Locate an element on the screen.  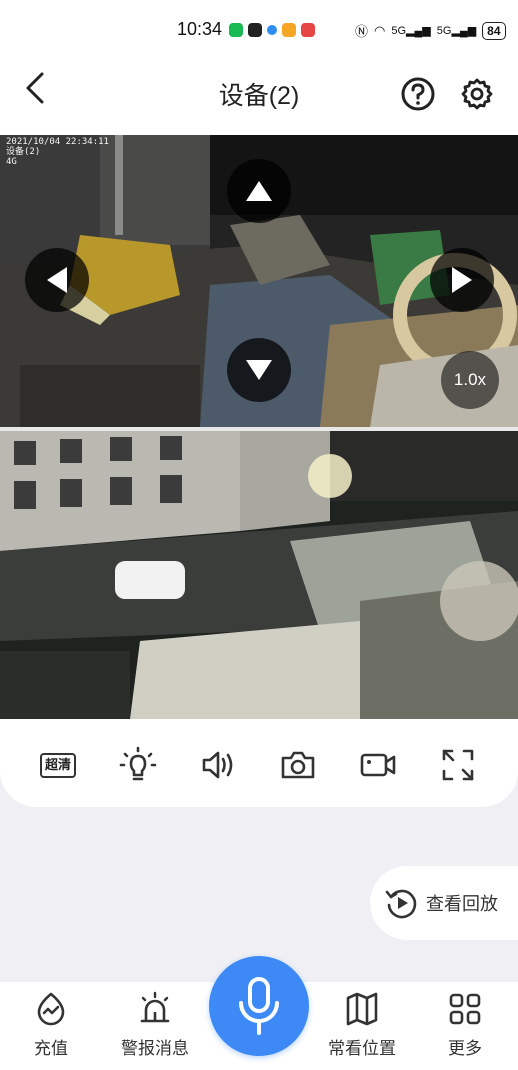
nav-frequent-locations: 常看位置 is located at coordinates (362, 1028).